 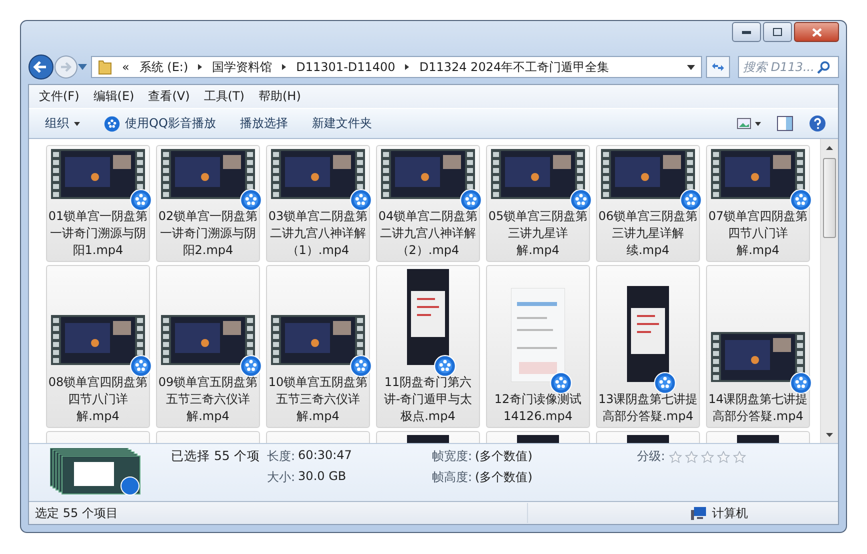 What do you see at coordinates (279, 96) in the screenshot?
I see `menu-item: 帮助(H)` at bounding box center [279, 96].